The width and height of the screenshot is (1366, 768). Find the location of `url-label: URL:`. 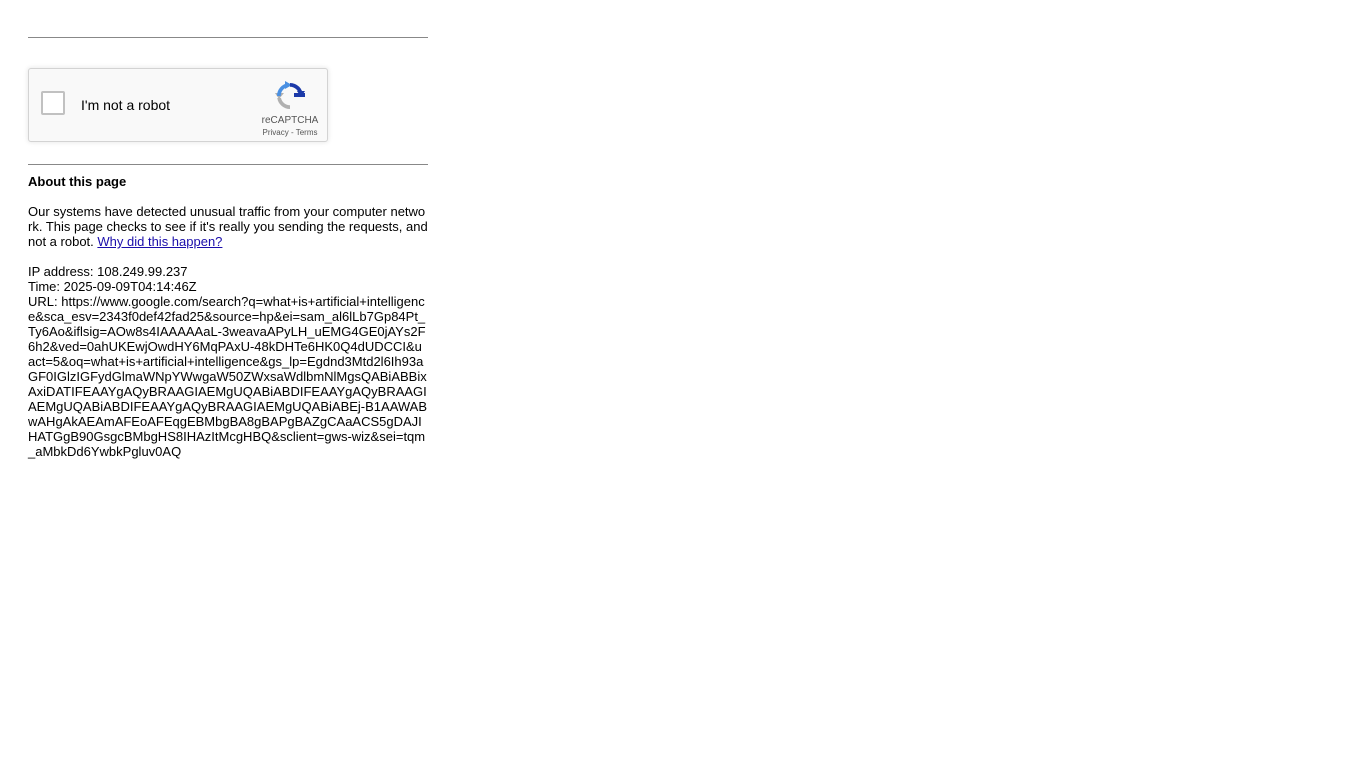

url-label: URL: is located at coordinates (45, 301).